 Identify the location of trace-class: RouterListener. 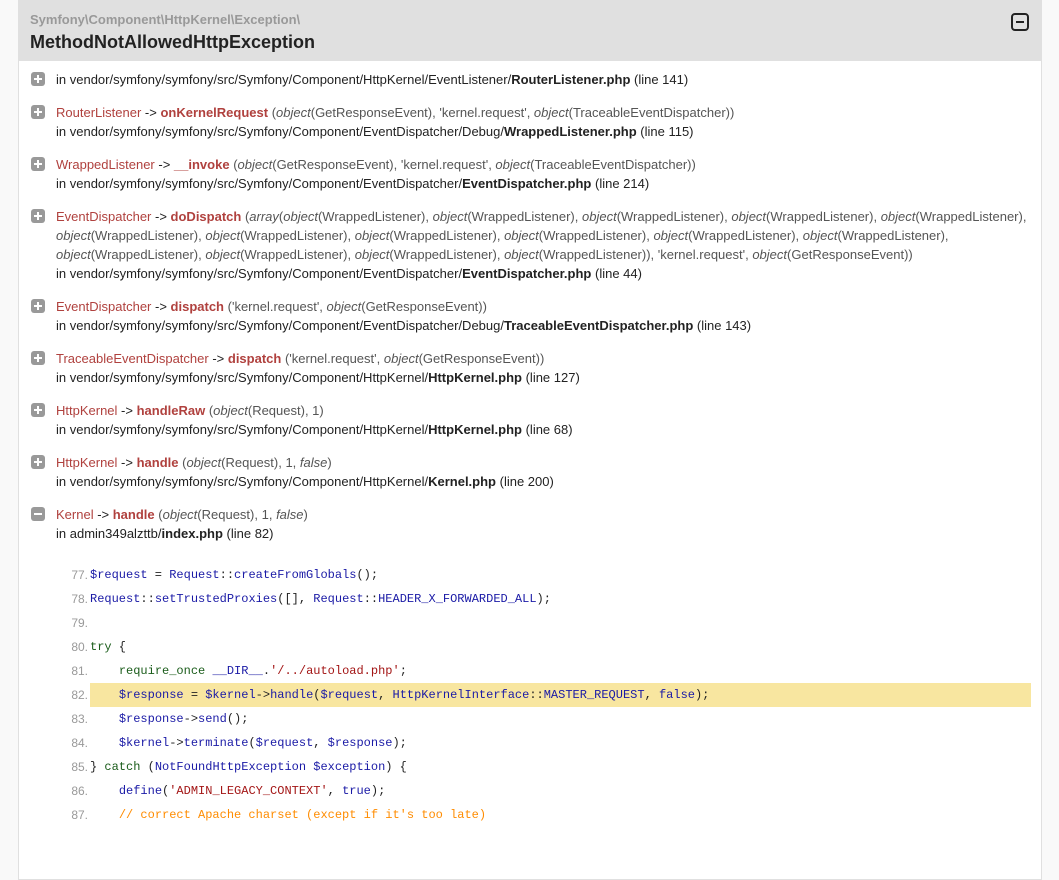
(99, 112).